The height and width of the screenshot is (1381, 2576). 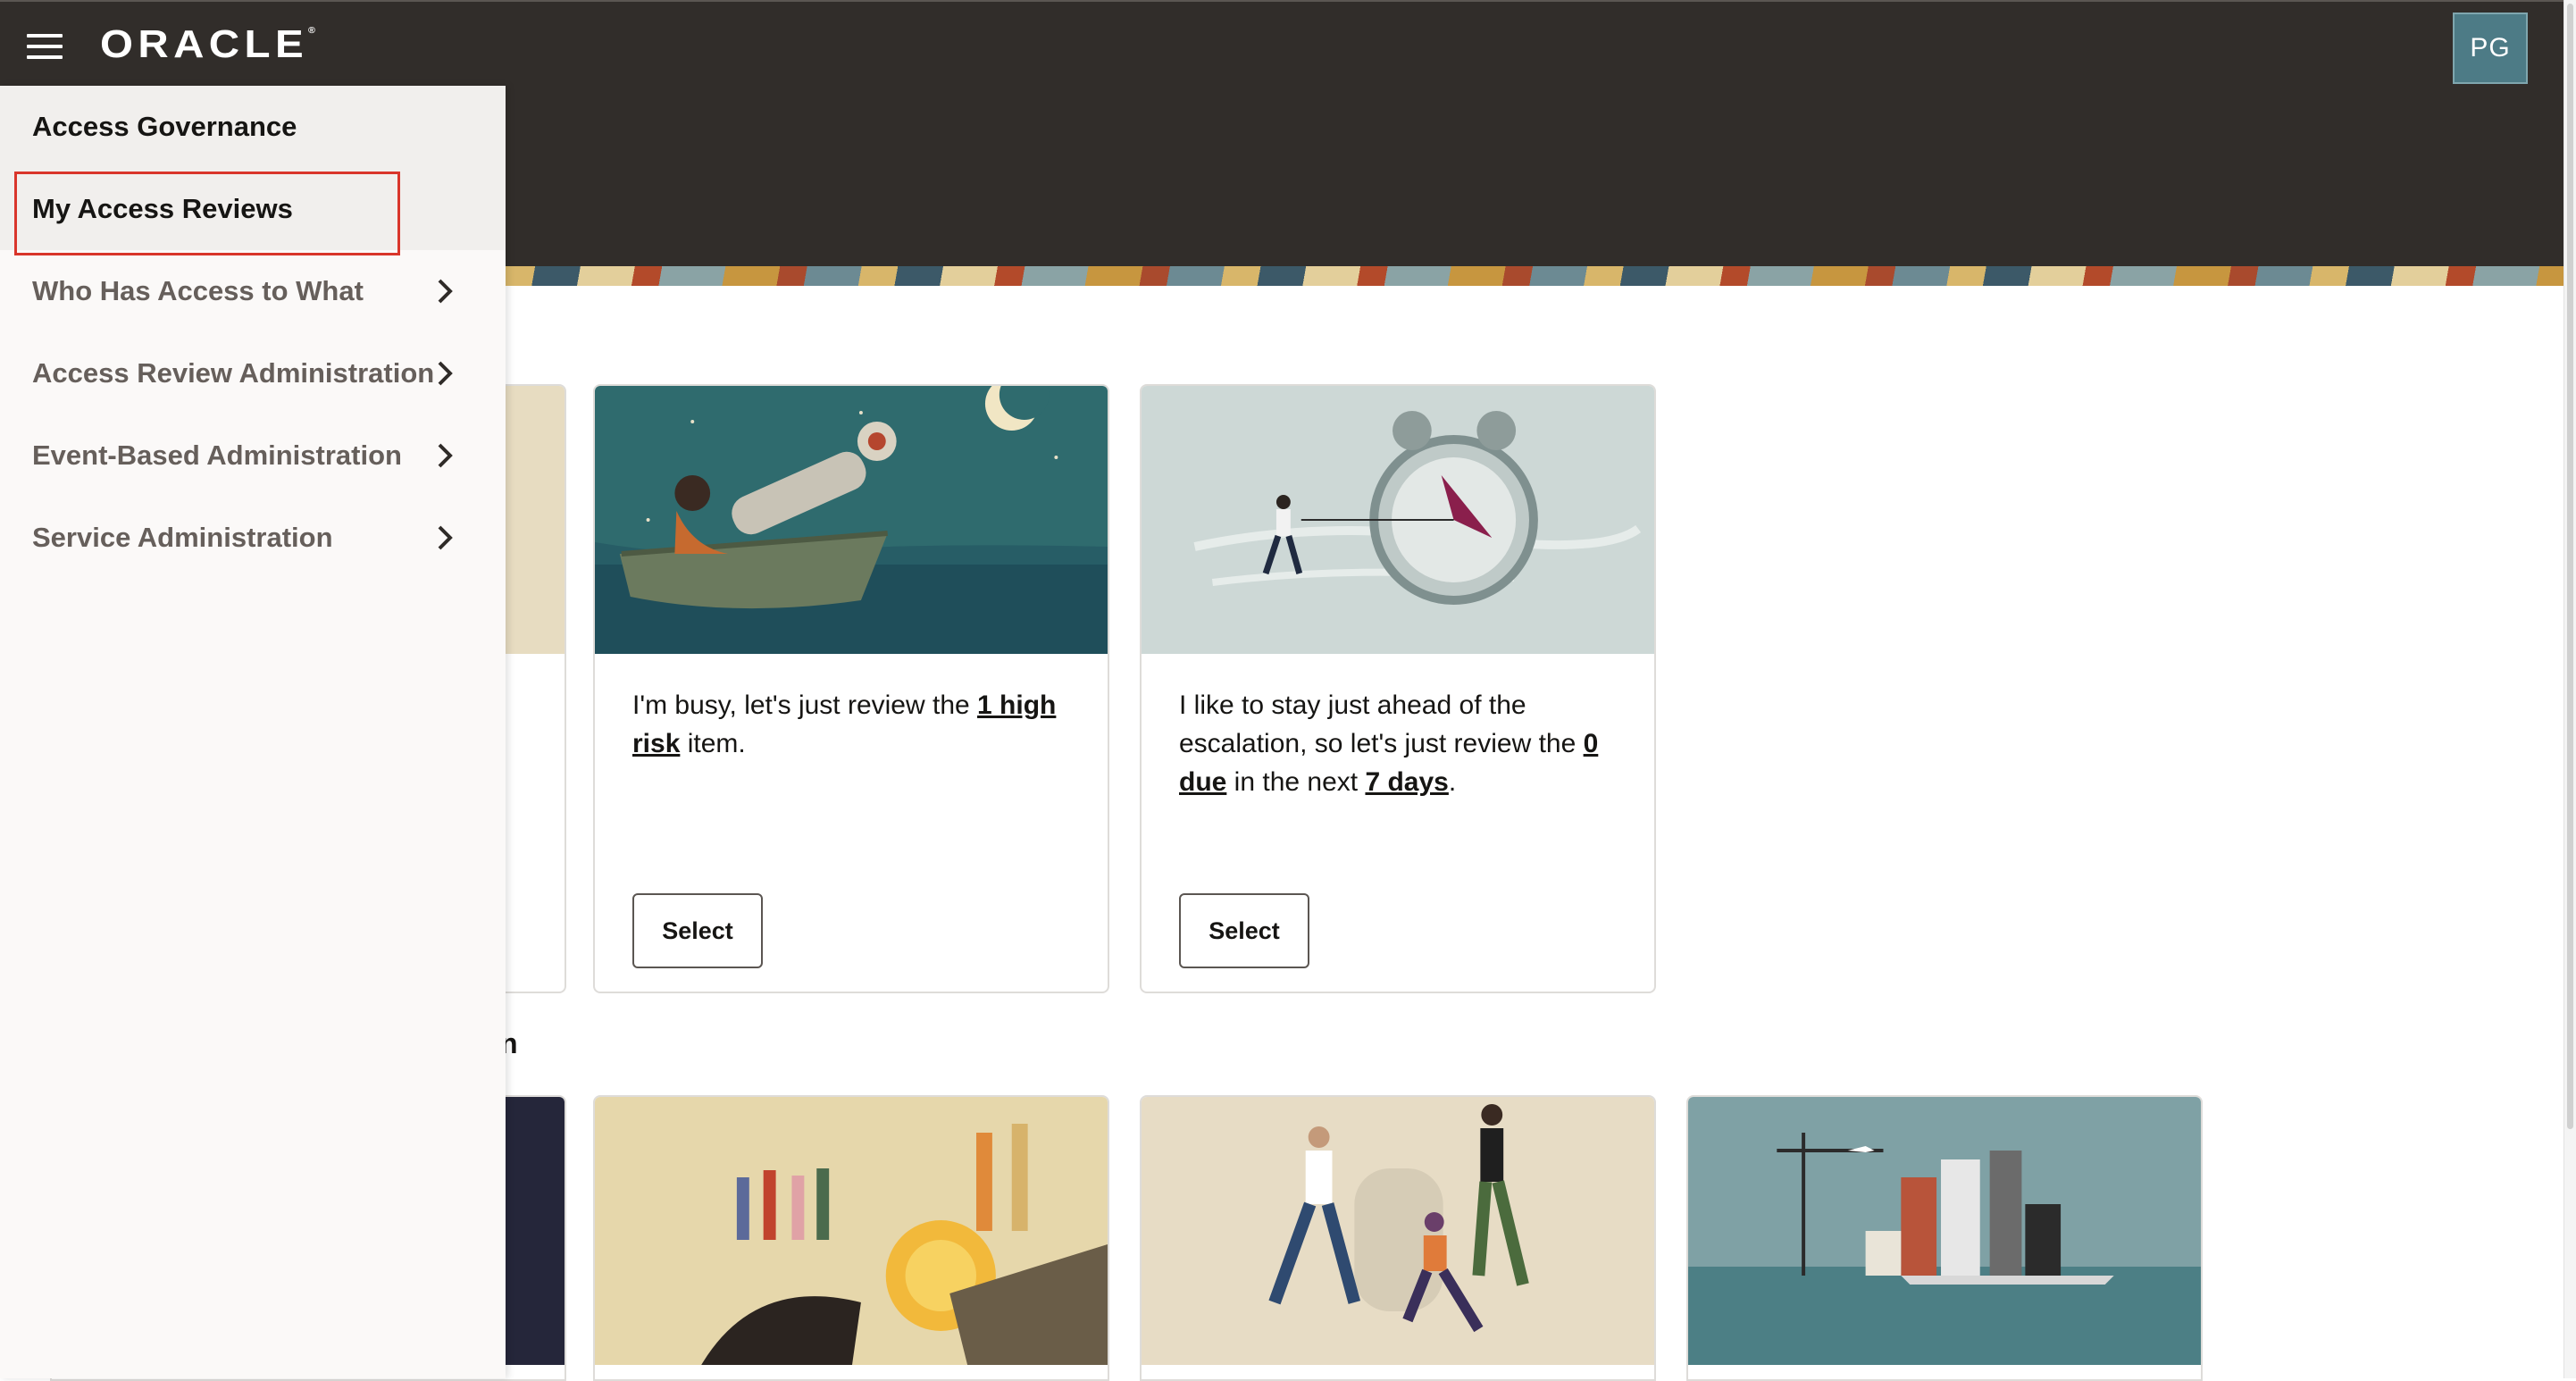 I want to click on nav-item-label: Event-Based Administration, so click(x=217, y=455).